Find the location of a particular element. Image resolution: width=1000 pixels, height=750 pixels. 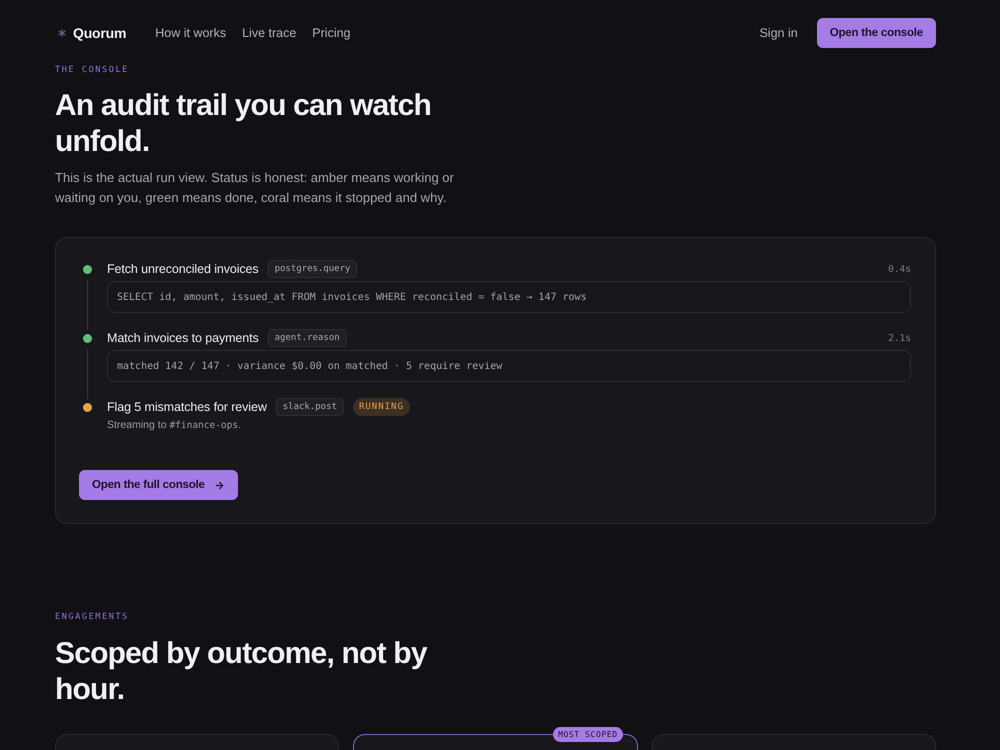

step-duration: 2.1s is located at coordinates (899, 338).